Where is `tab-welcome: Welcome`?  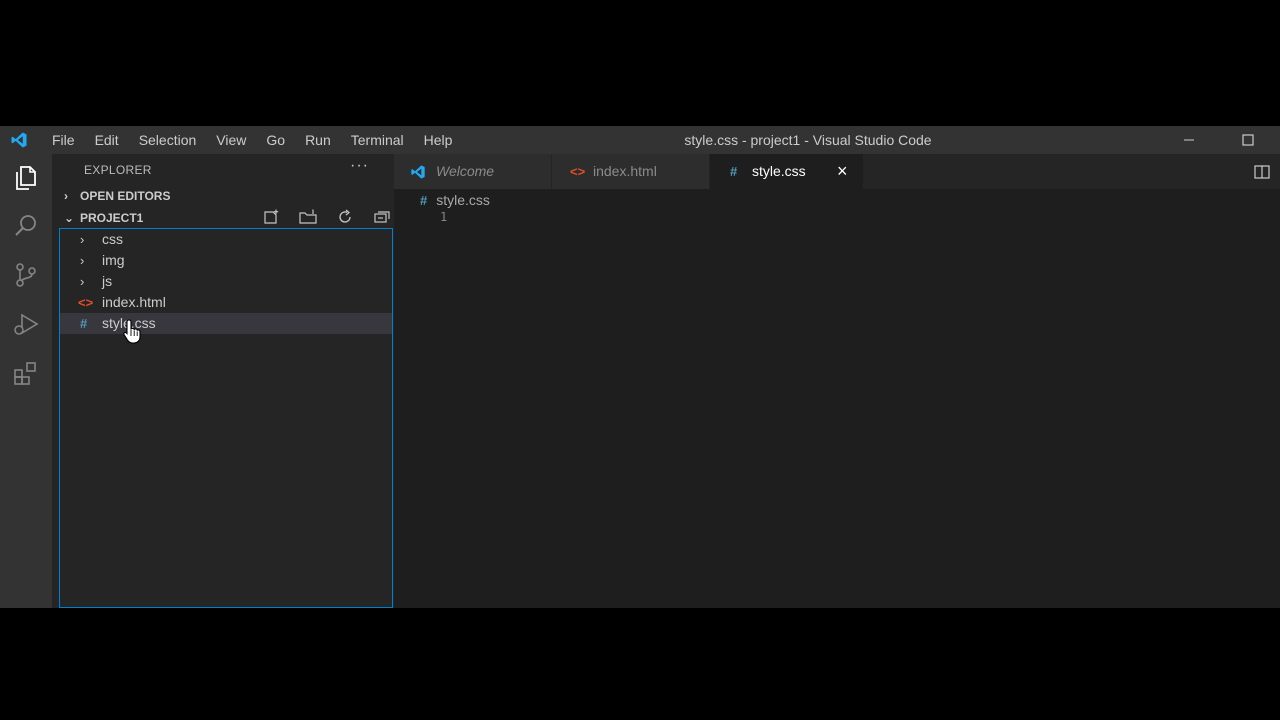
tab-welcome: Welcome is located at coordinates (472, 171).